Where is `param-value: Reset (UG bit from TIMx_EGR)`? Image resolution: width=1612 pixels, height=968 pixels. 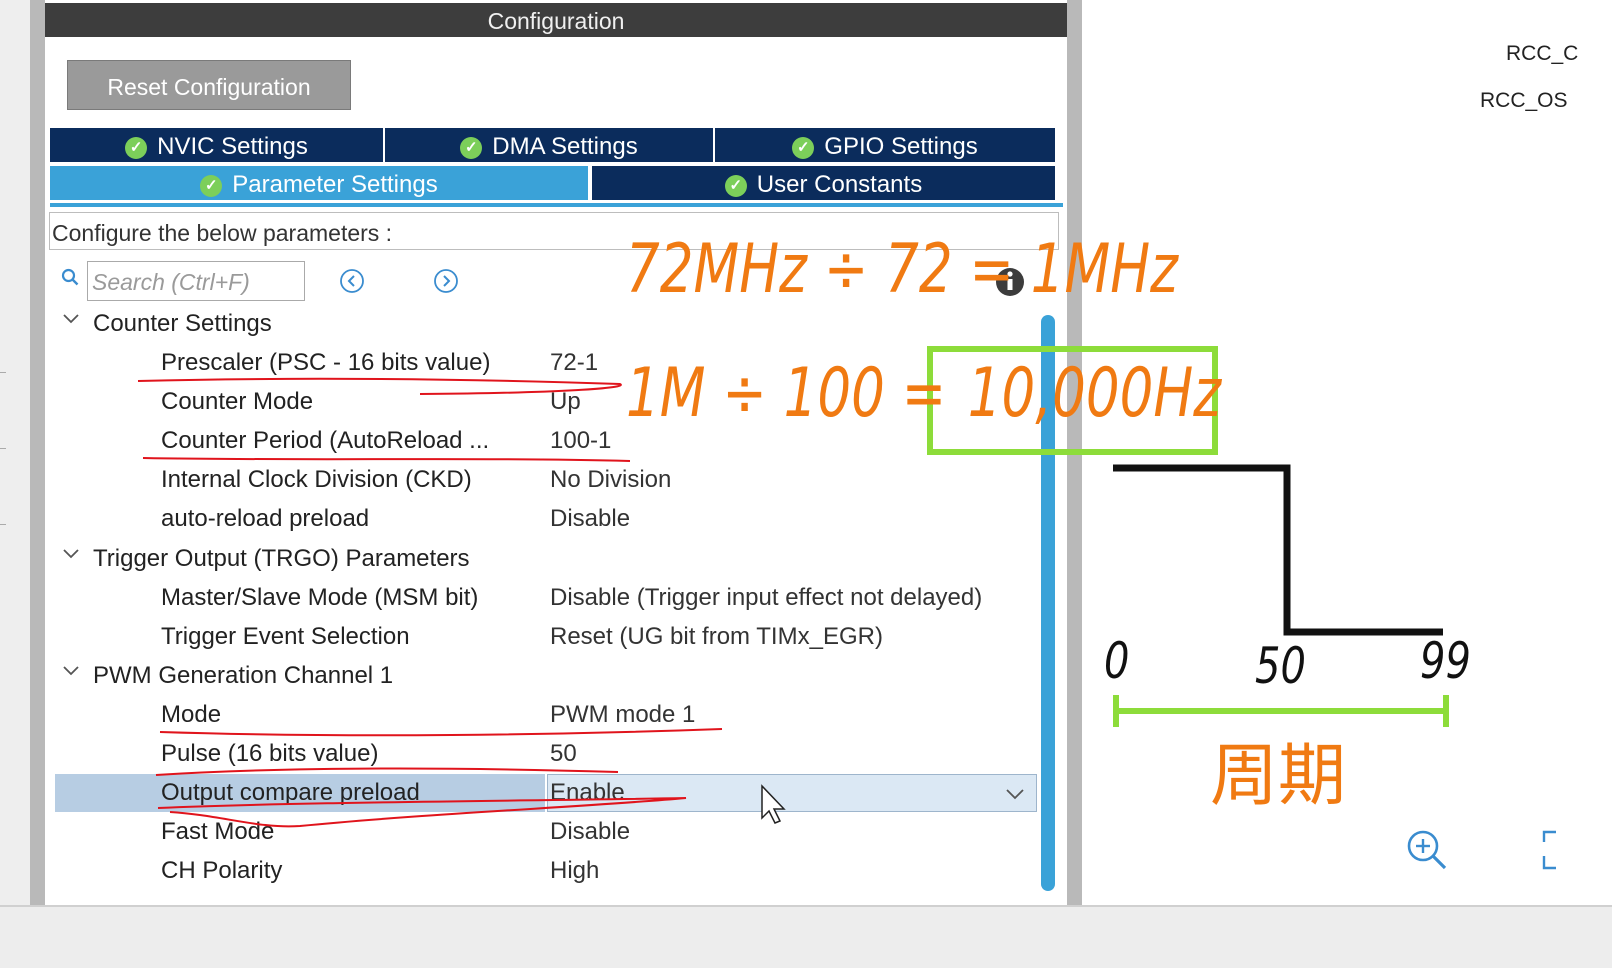 param-value: Reset (UG bit from TIMx_EGR) is located at coordinates (716, 637).